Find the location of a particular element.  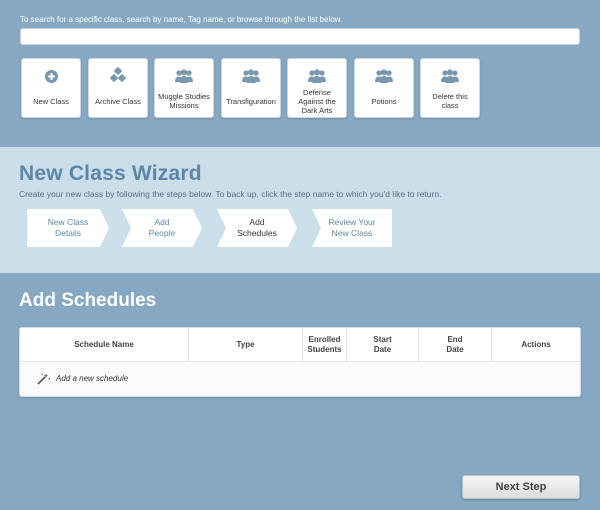

defense-against-the-dark-arts-tile: Defense Against the Dark Arts is located at coordinates (317, 88).